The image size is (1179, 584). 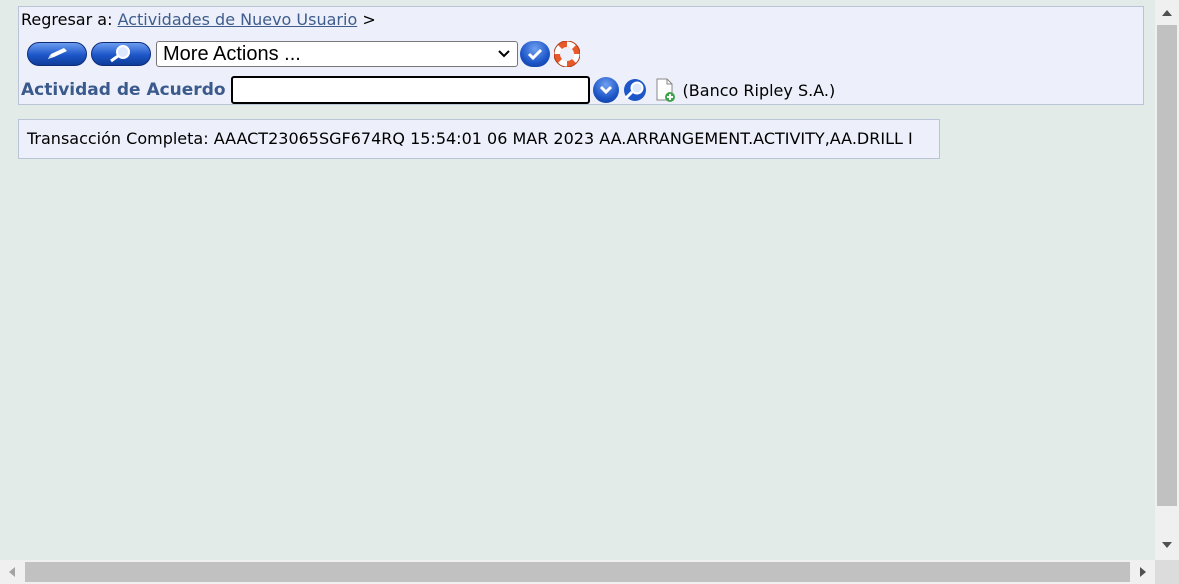 I want to click on new-document-icon, so click(x=665, y=90).